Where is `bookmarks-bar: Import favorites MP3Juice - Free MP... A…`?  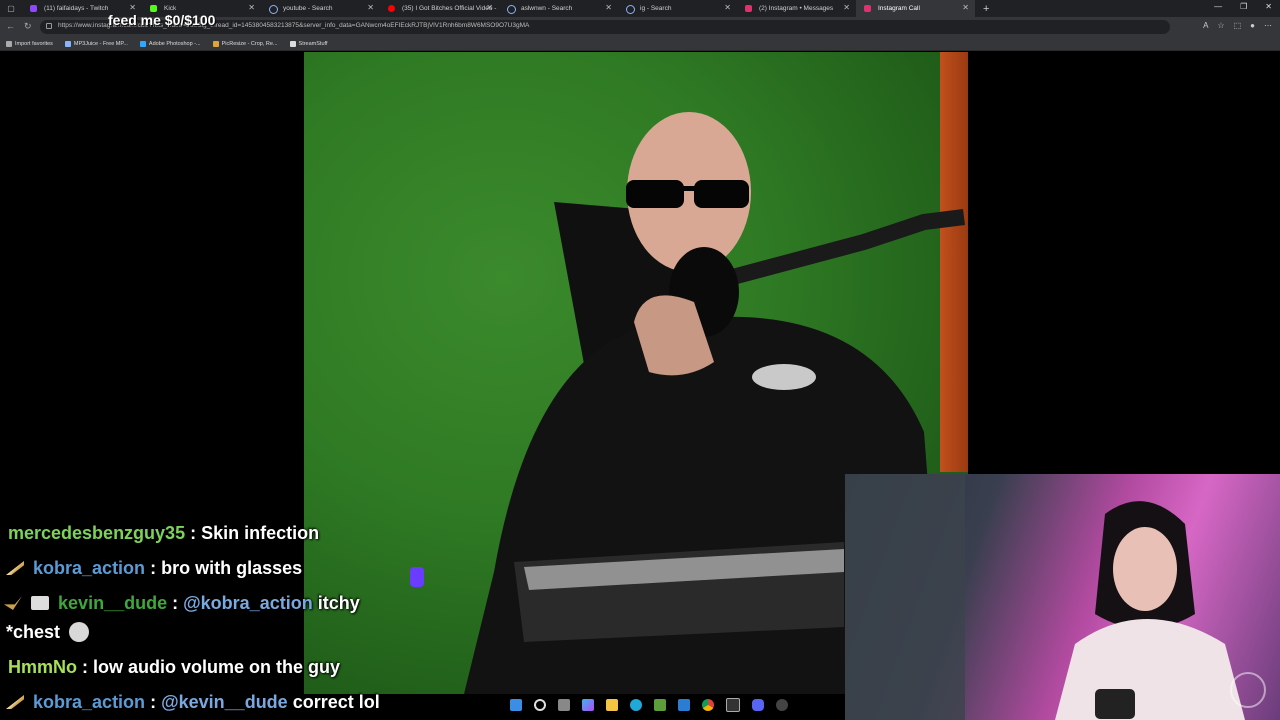 bookmarks-bar: Import favorites MP3Juice - Free MP... A… is located at coordinates (640, 44).